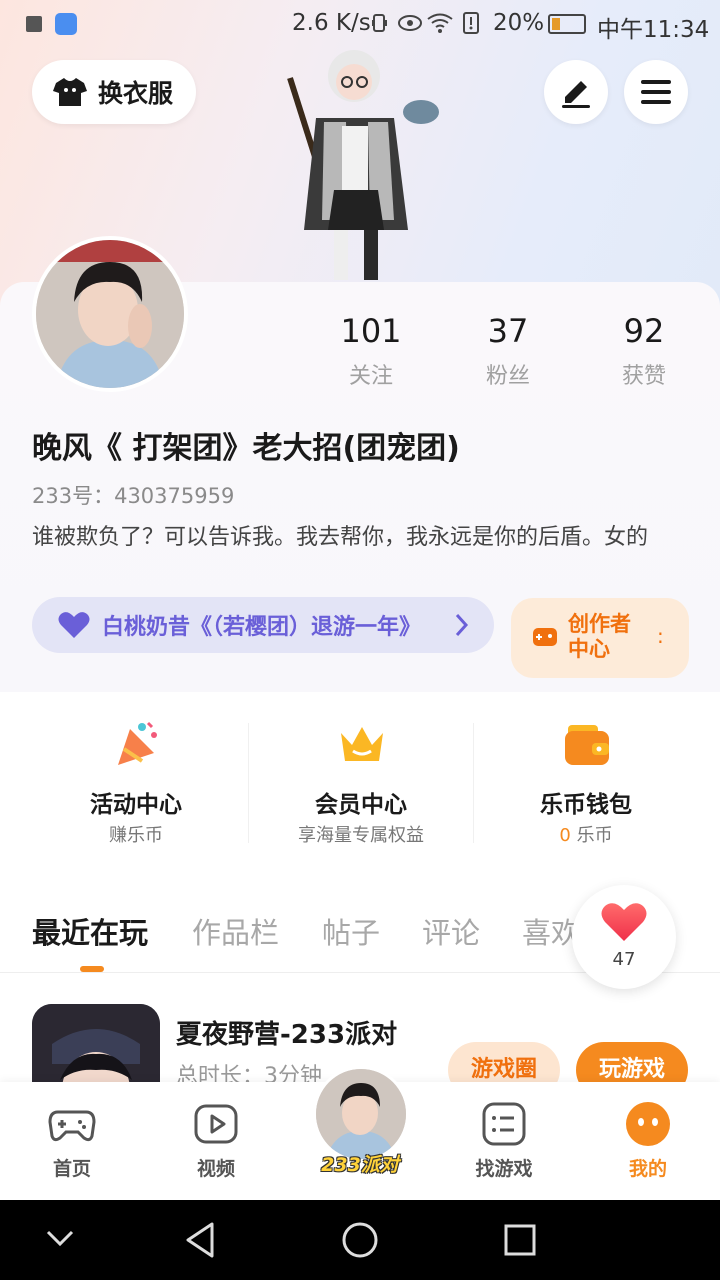 The width and height of the screenshot is (720, 1280). I want to click on nav-video: 视频, so click(216, 1141).